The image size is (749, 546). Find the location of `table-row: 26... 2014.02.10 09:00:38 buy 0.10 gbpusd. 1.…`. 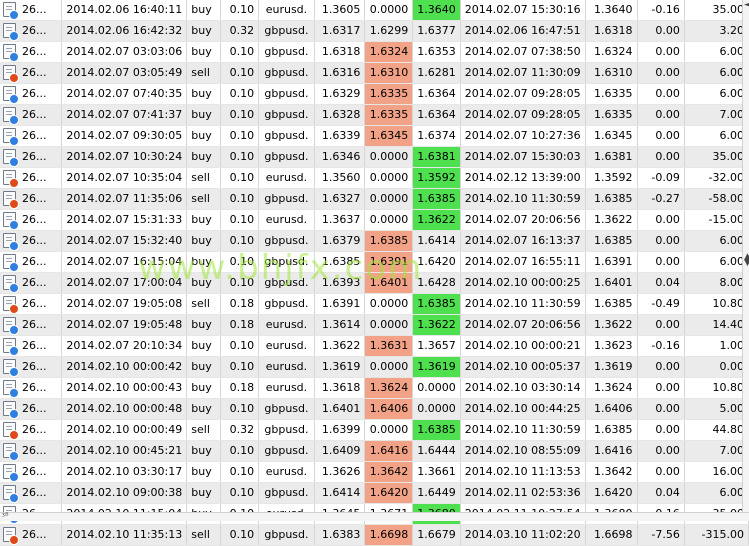

table-row: 26... 2014.02.10 09:00:38 buy 0.10 gbpusd. 1.… is located at coordinates (374, 493).